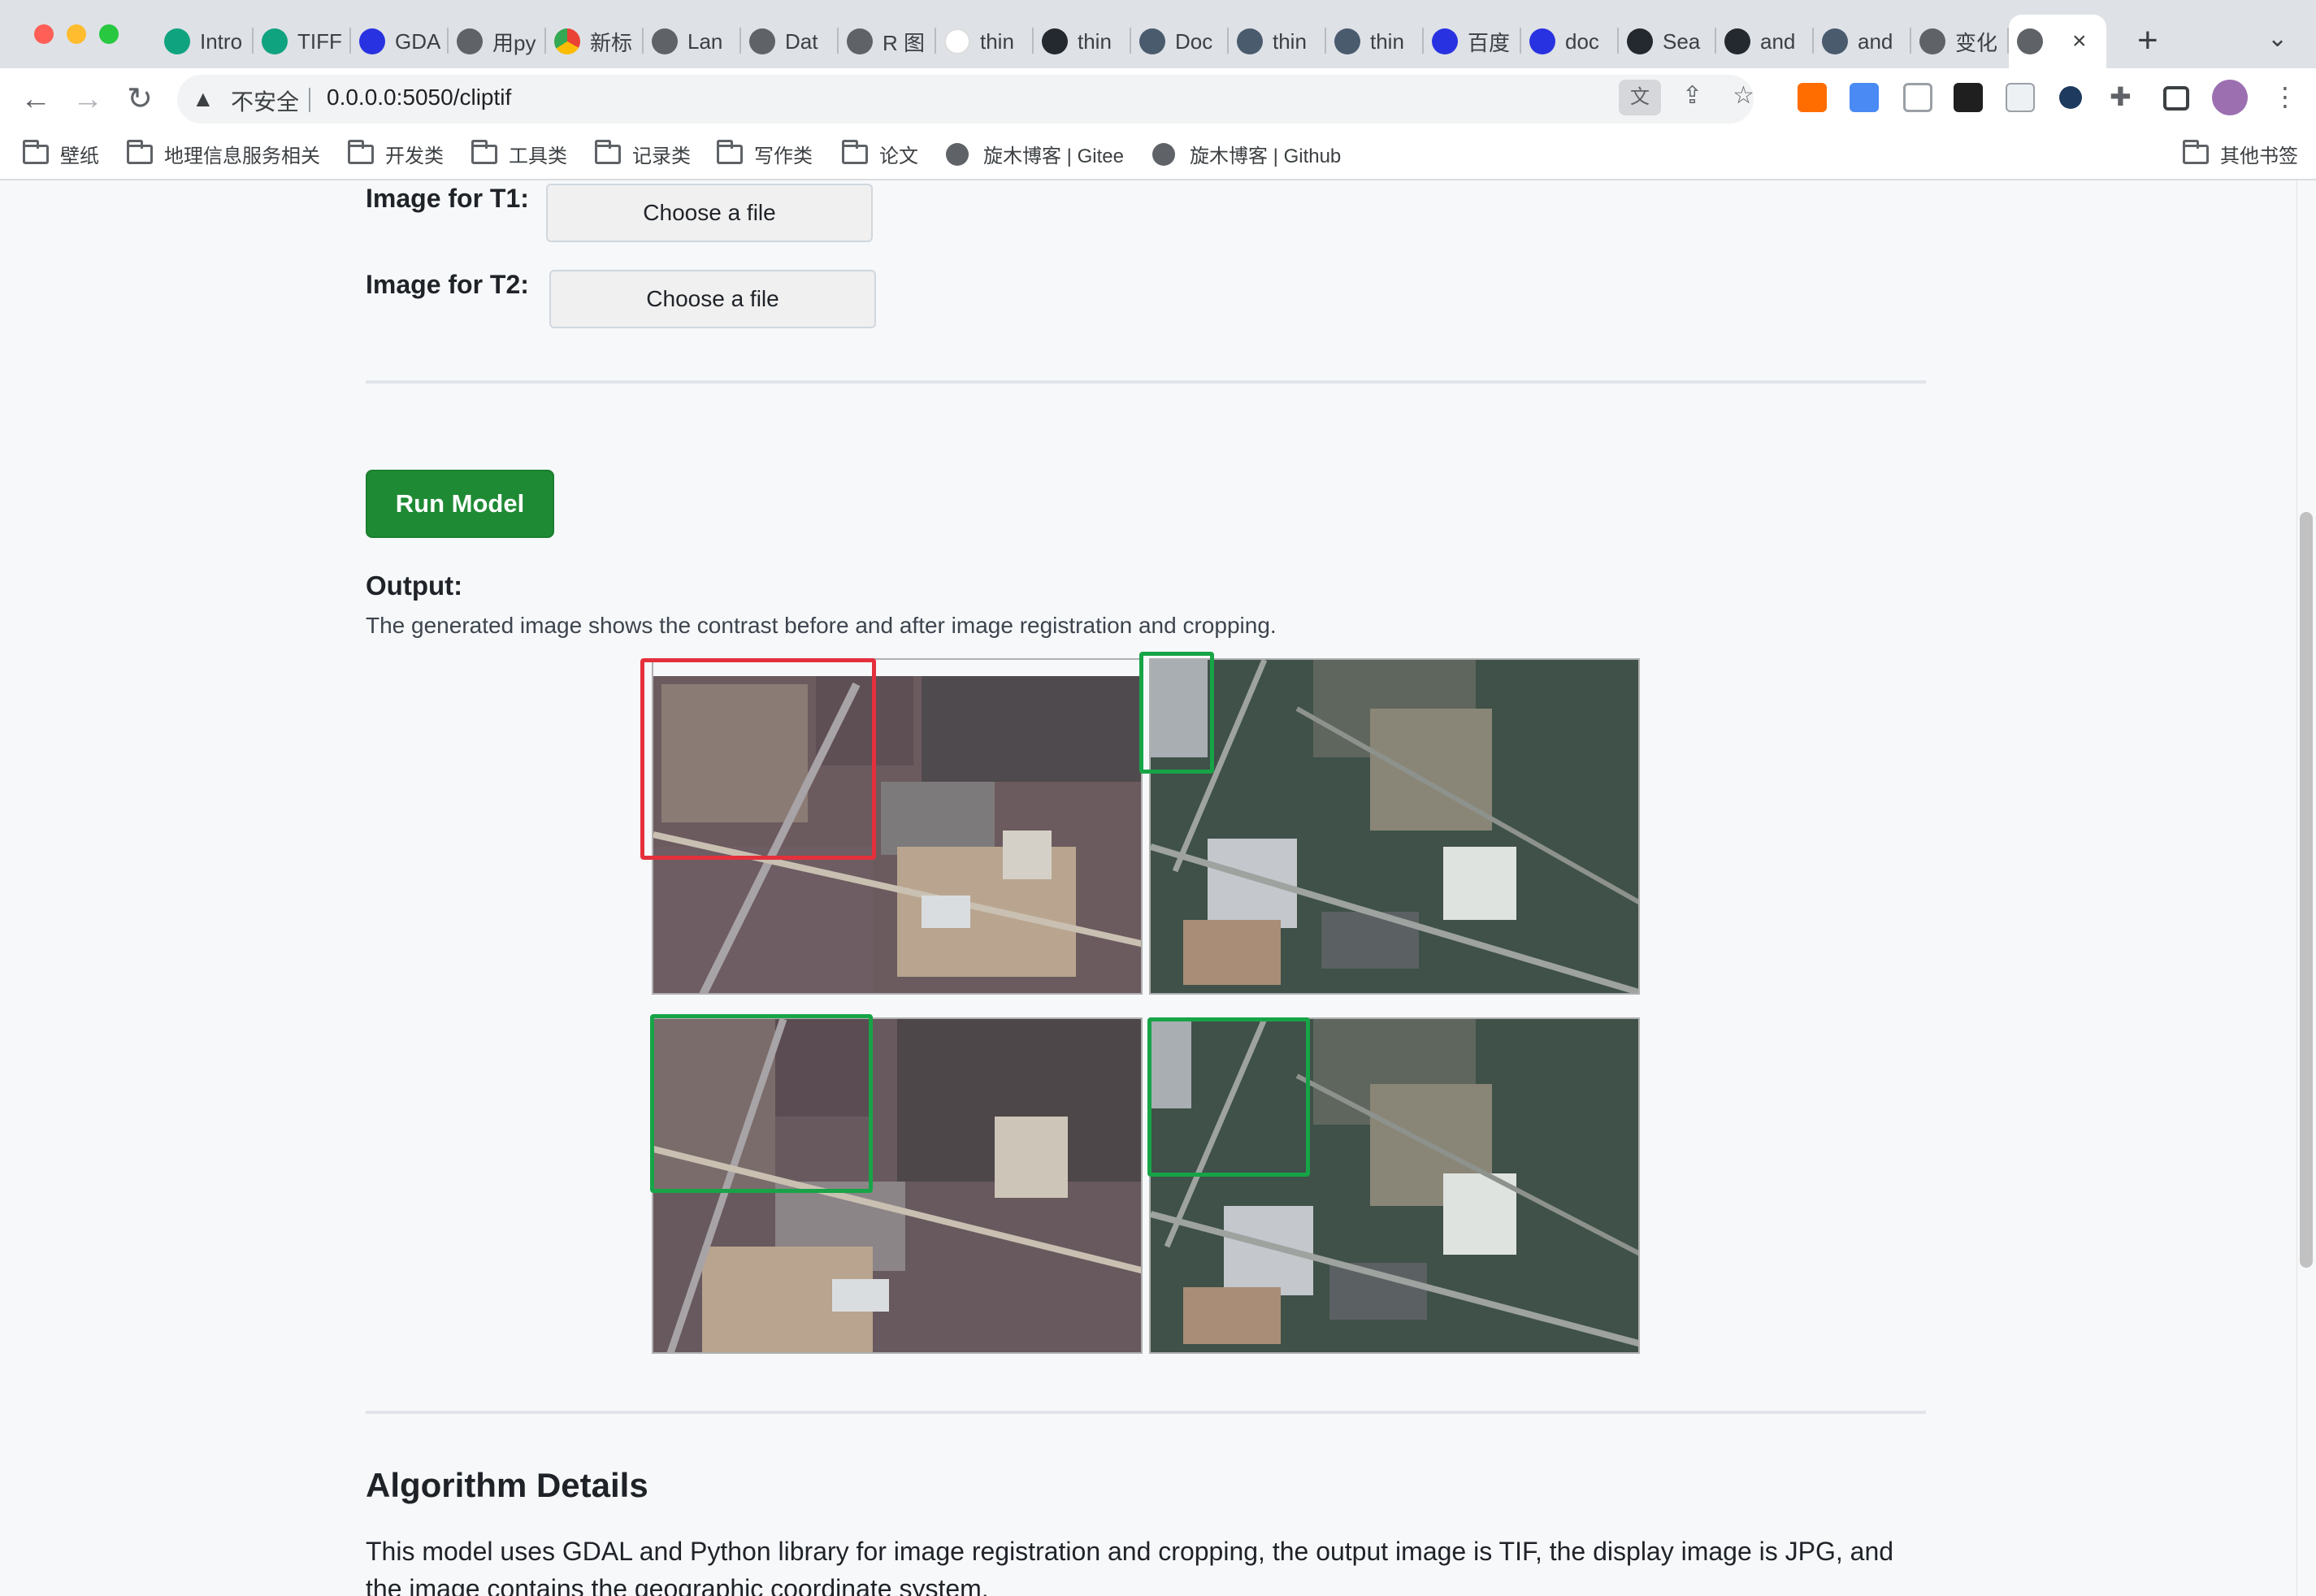 The width and height of the screenshot is (2316, 1596). Describe the element at coordinates (1472, 41) in the screenshot. I see `browser-tab: 百度` at that location.